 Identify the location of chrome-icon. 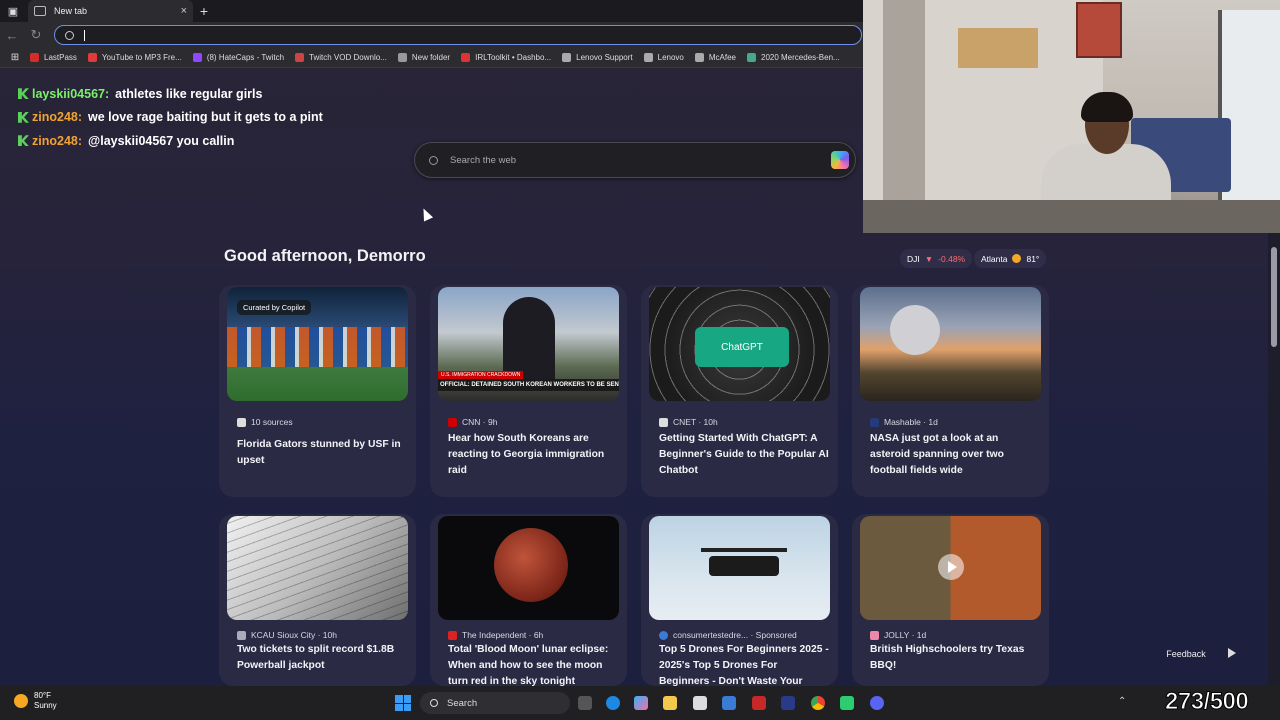
(818, 703).